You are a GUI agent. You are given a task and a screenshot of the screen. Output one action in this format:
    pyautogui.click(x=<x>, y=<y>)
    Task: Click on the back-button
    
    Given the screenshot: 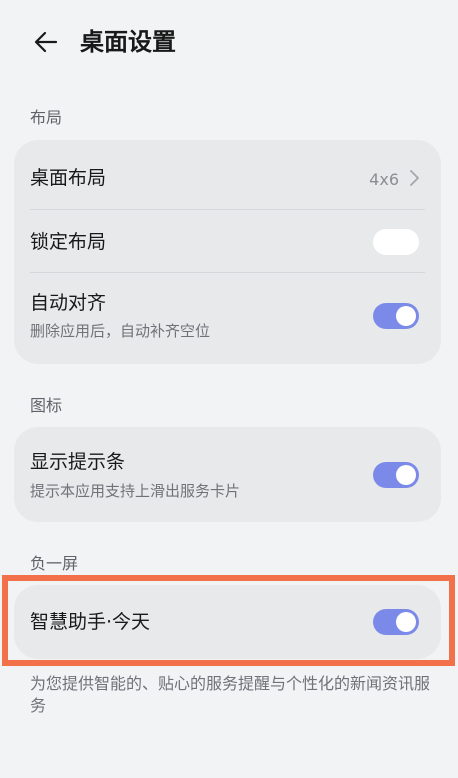 What is the action you would take?
    pyautogui.click(x=46, y=42)
    